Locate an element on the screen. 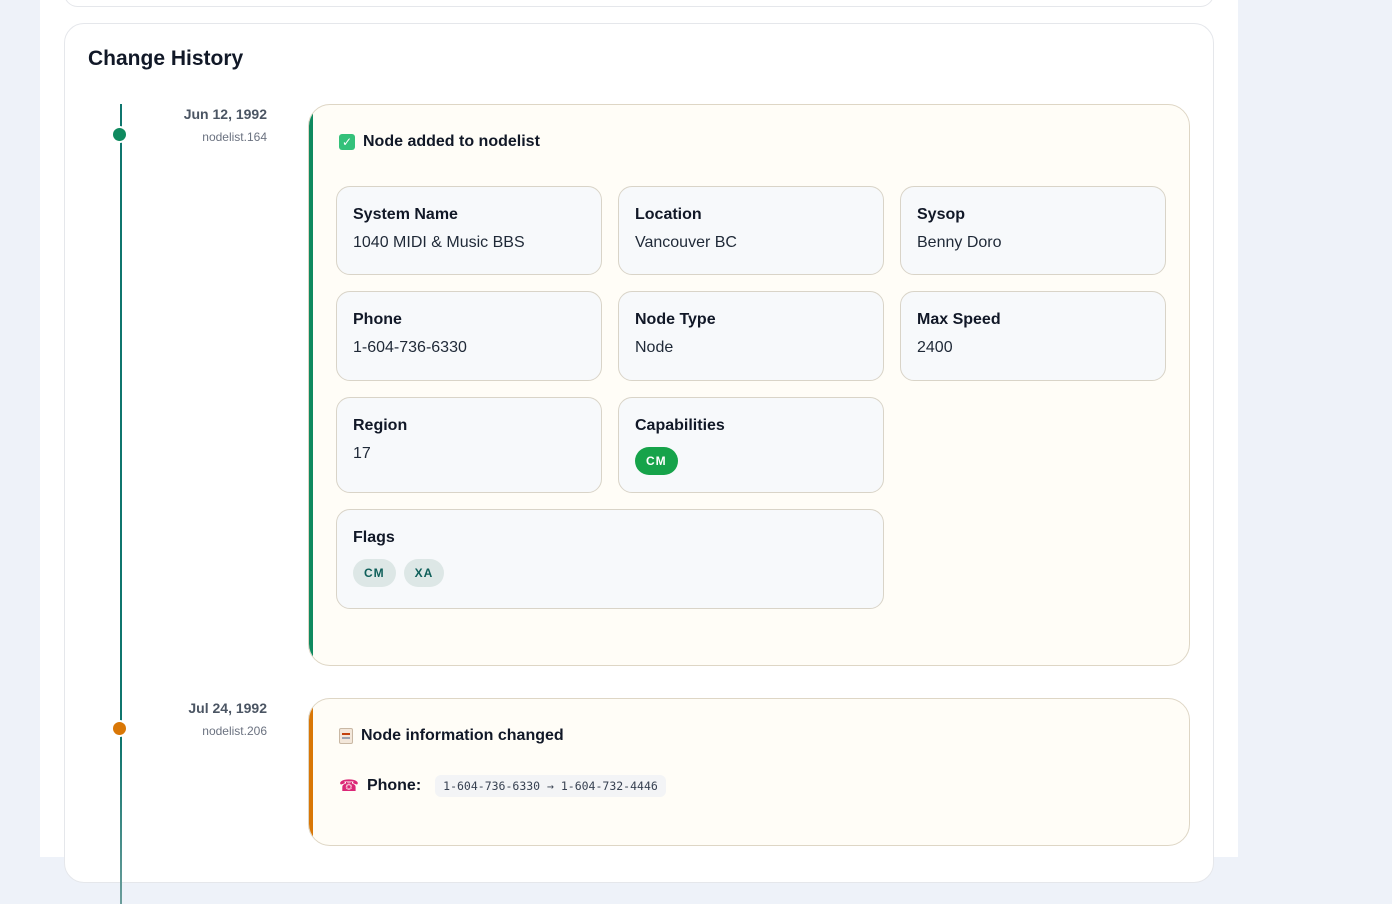  section-title: Change History is located at coordinates (166, 58).